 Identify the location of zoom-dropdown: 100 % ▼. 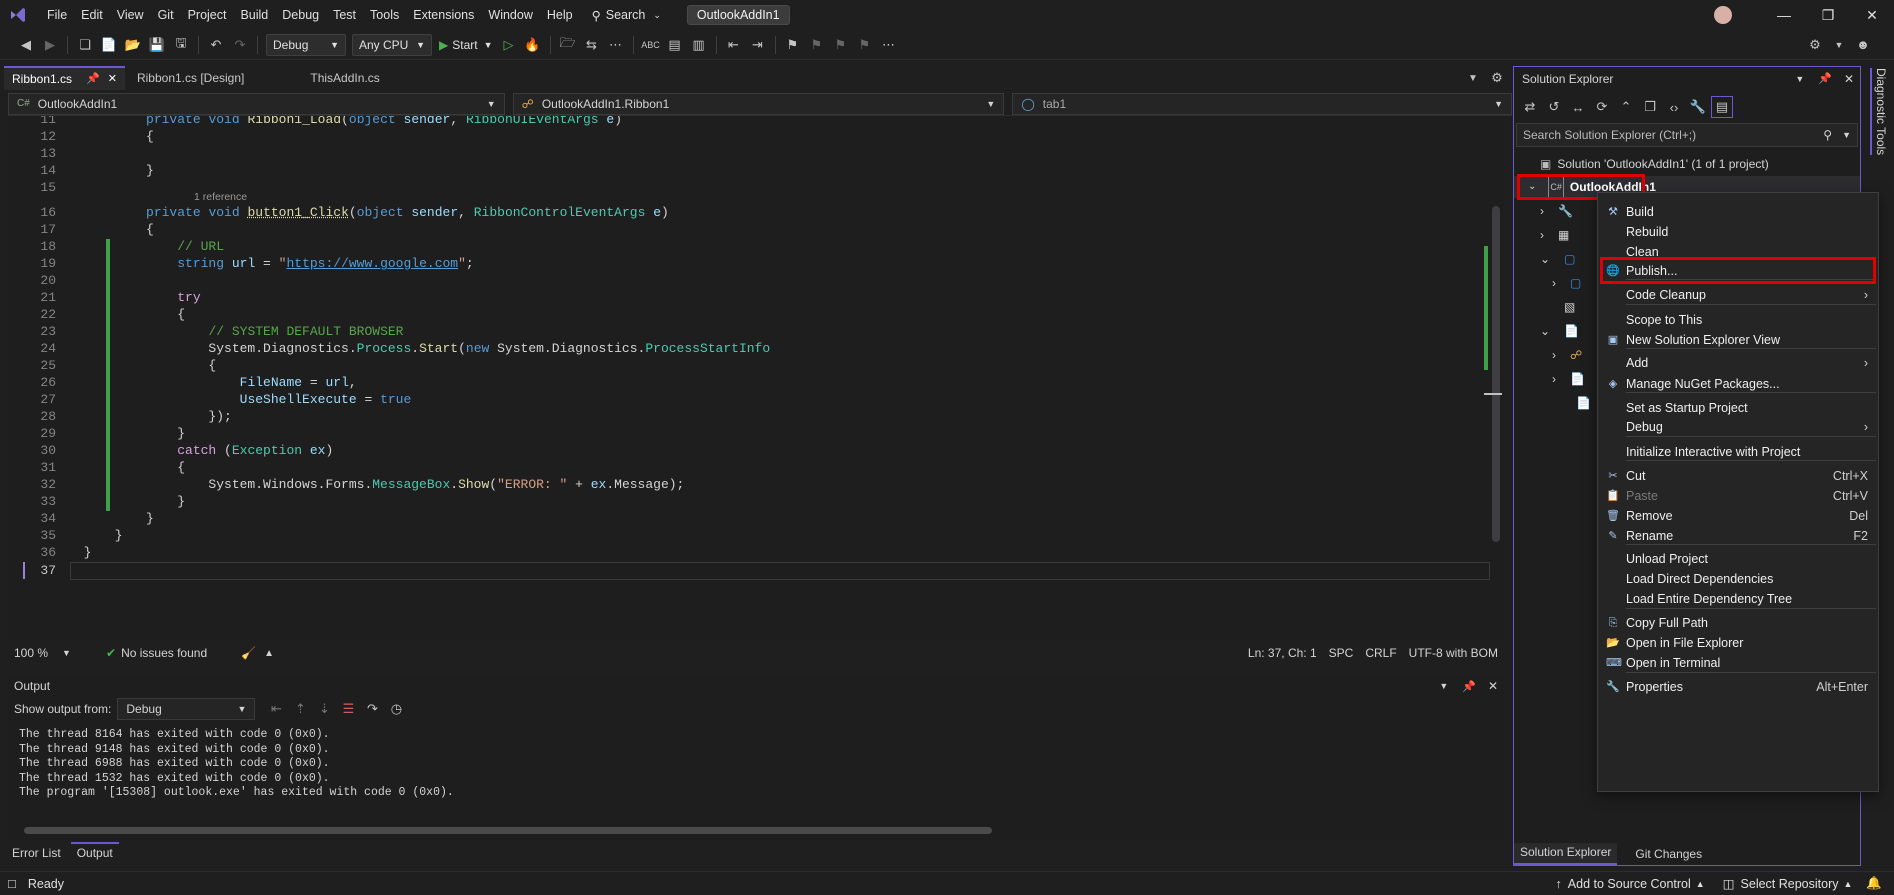
(43, 653).